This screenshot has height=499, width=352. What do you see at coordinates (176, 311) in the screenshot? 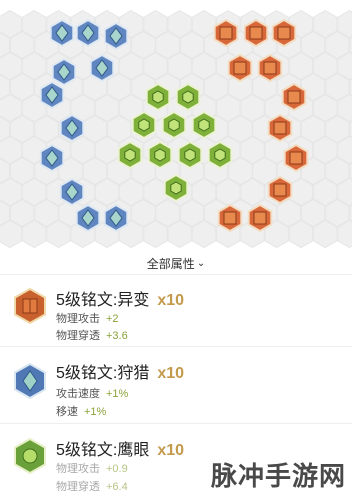
I see `list-item-yibian: 5级铭文:异变 x10 物理攻击 +2 物理穿透 +3.6` at bounding box center [176, 311].